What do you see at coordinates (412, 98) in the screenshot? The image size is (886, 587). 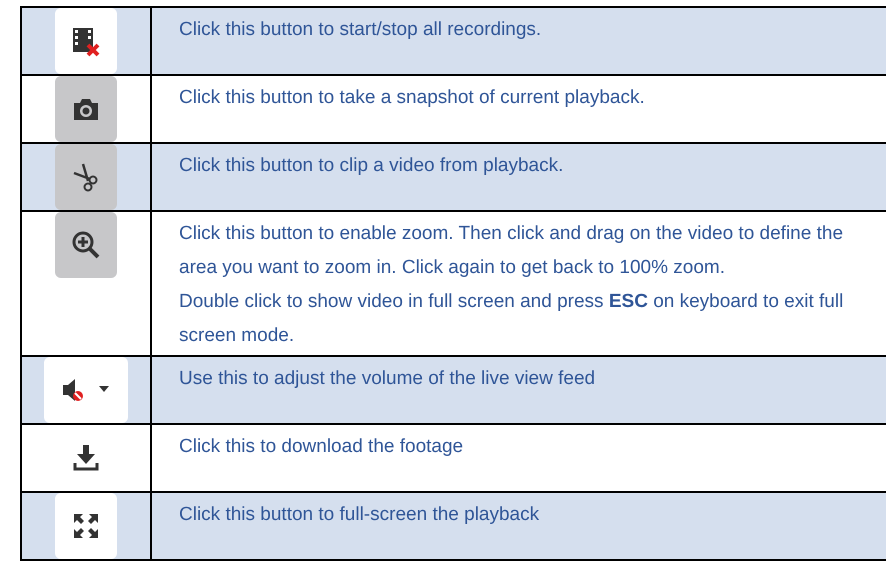 I see `description-text: Click this button to take a snapshot of current playback.` at bounding box center [412, 98].